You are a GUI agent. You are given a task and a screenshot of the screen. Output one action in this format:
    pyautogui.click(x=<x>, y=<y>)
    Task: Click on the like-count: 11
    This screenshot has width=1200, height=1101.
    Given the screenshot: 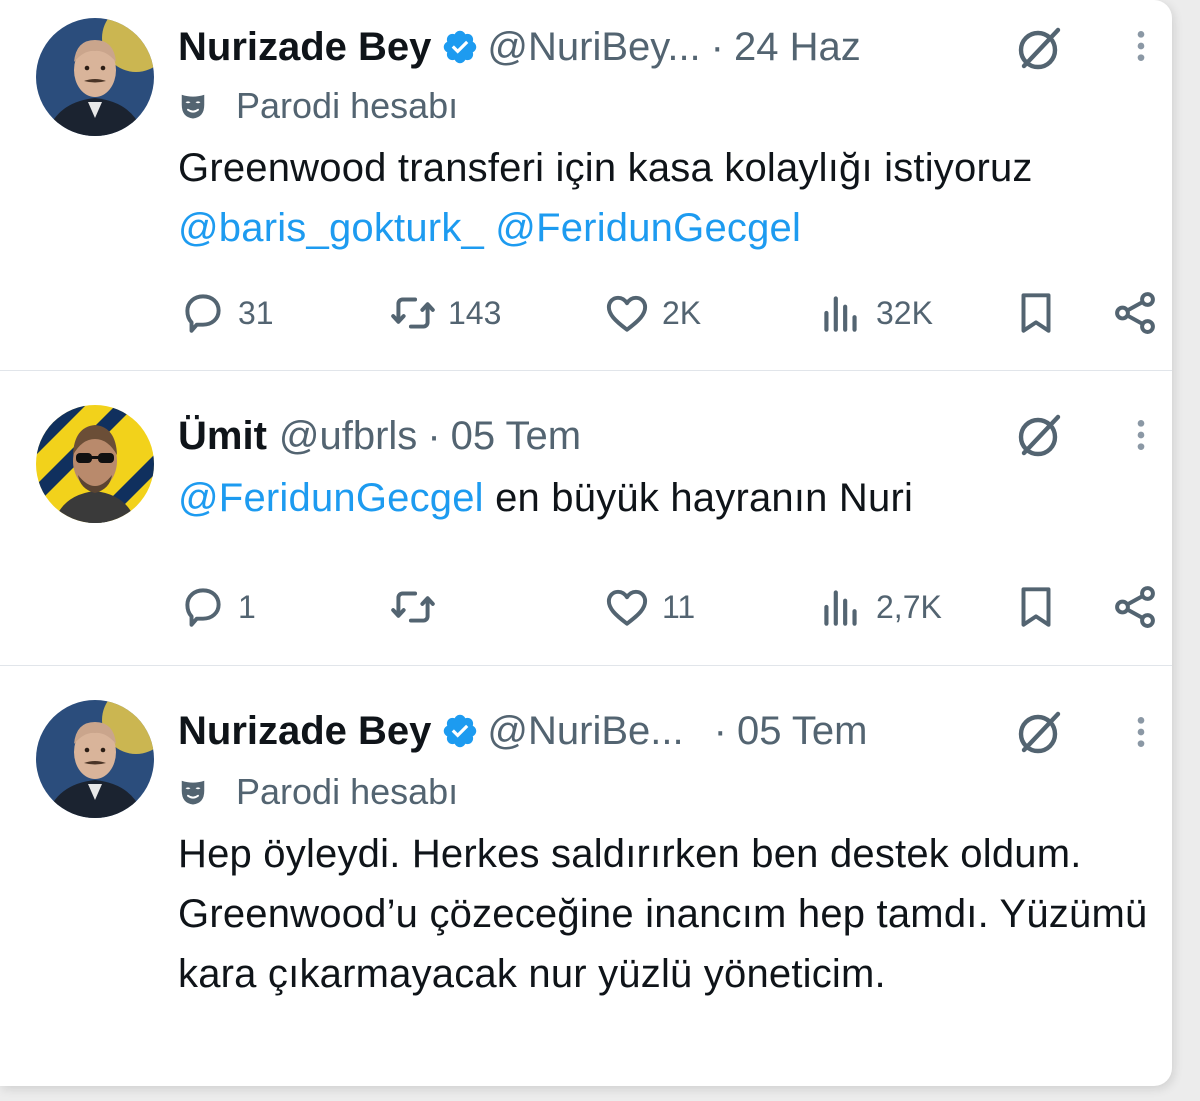 What is the action you would take?
    pyautogui.click(x=679, y=606)
    